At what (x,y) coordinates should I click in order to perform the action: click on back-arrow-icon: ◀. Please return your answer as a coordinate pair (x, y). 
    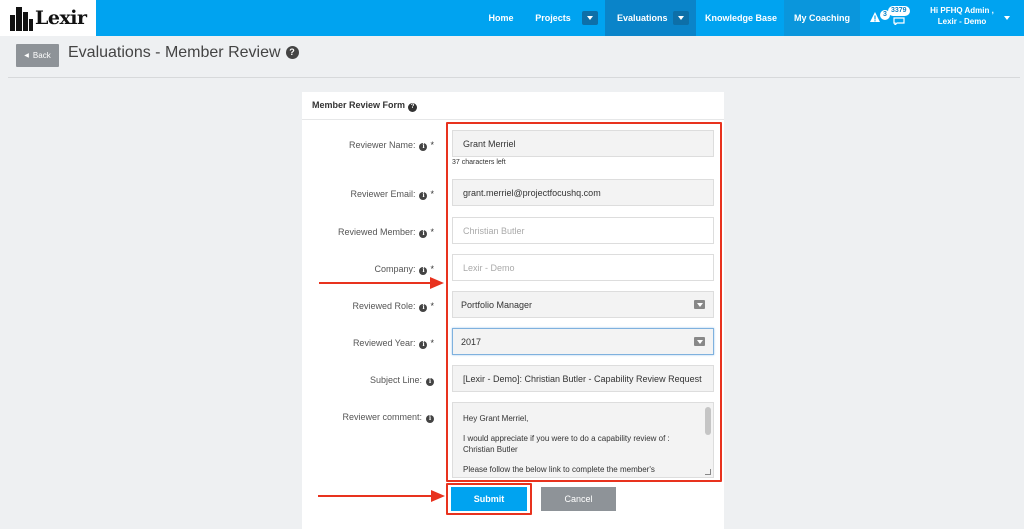
    Looking at the image, I should click on (26, 56).